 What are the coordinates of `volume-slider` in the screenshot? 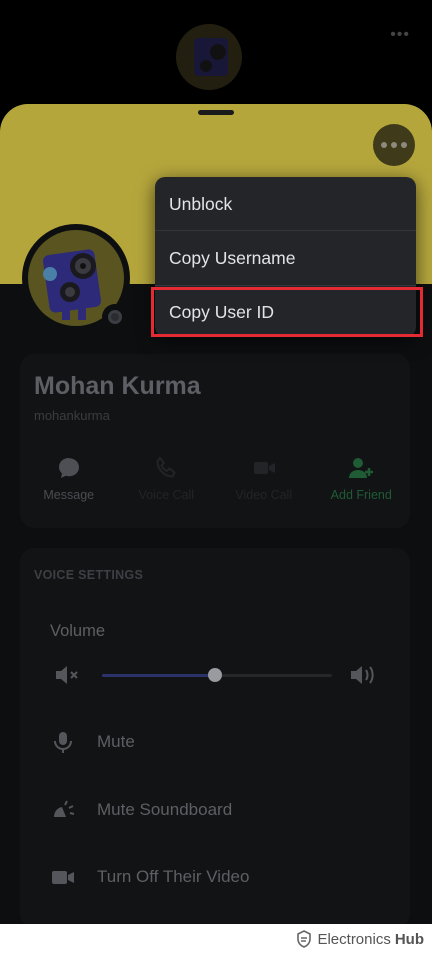 It's located at (217, 675).